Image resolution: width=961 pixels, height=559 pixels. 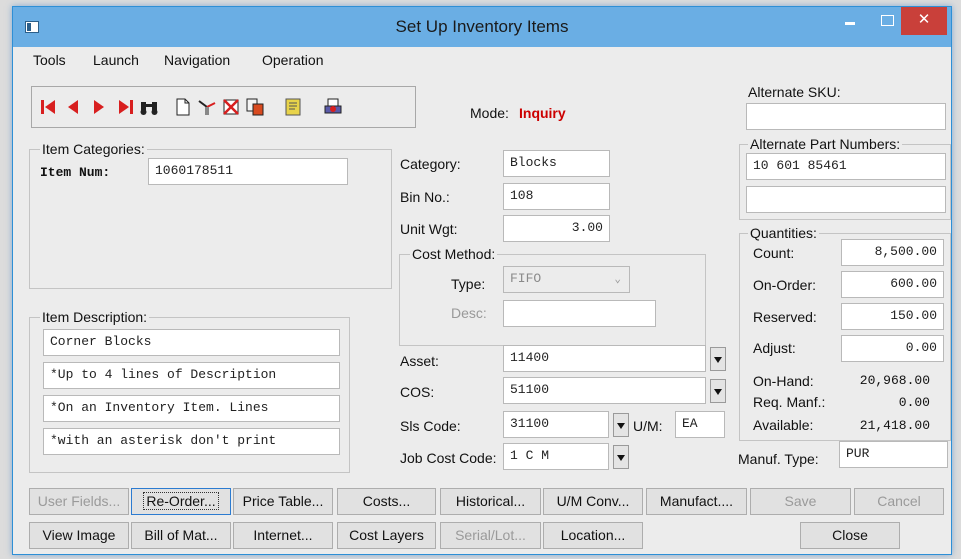 I want to click on alternate-part-field-1: 10 601 85461, so click(x=846, y=166).